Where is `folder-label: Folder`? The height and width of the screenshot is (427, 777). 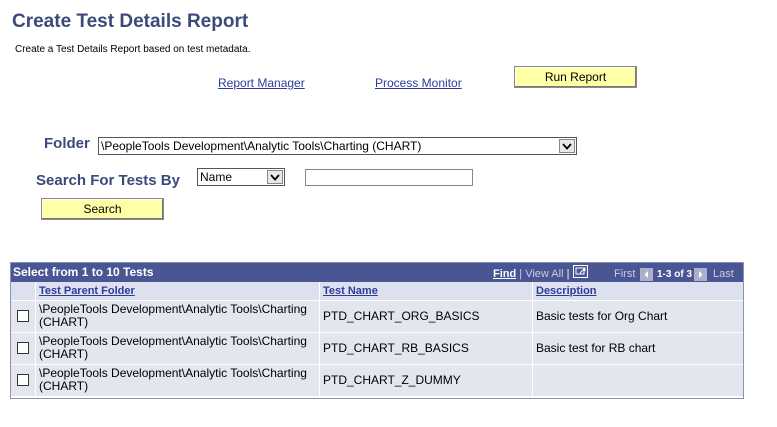 folder-label: Folder is located at coordinates (67, 143).